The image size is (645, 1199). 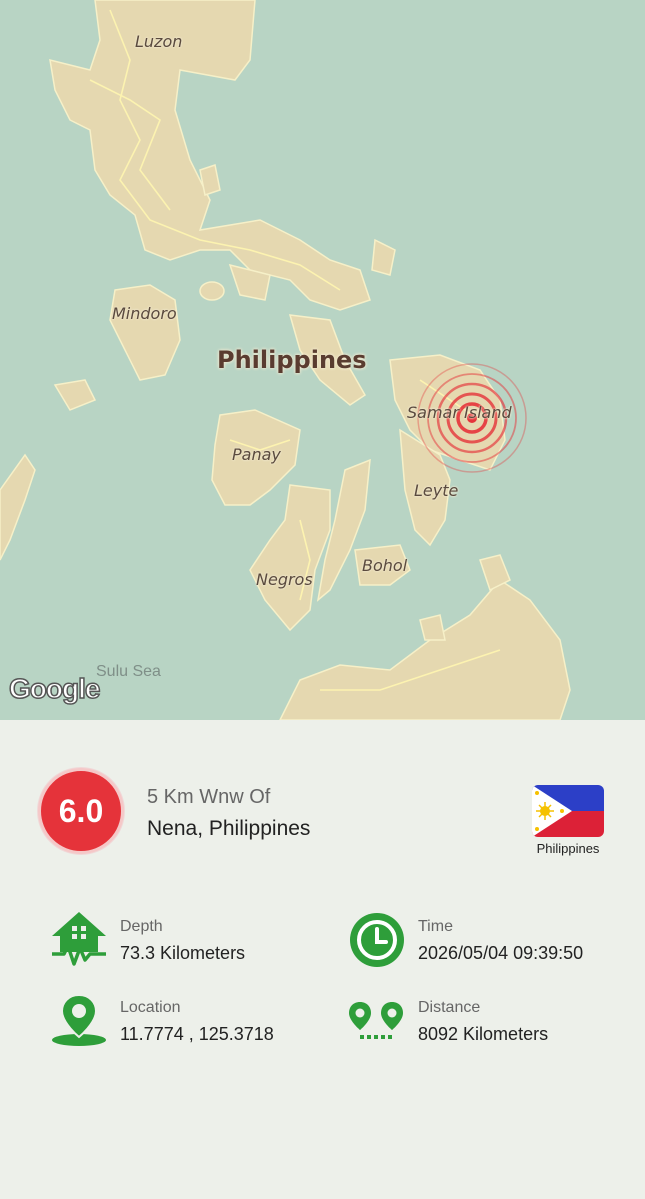 I want to click on distance-label: Distance, so click(x=449, y=1007).